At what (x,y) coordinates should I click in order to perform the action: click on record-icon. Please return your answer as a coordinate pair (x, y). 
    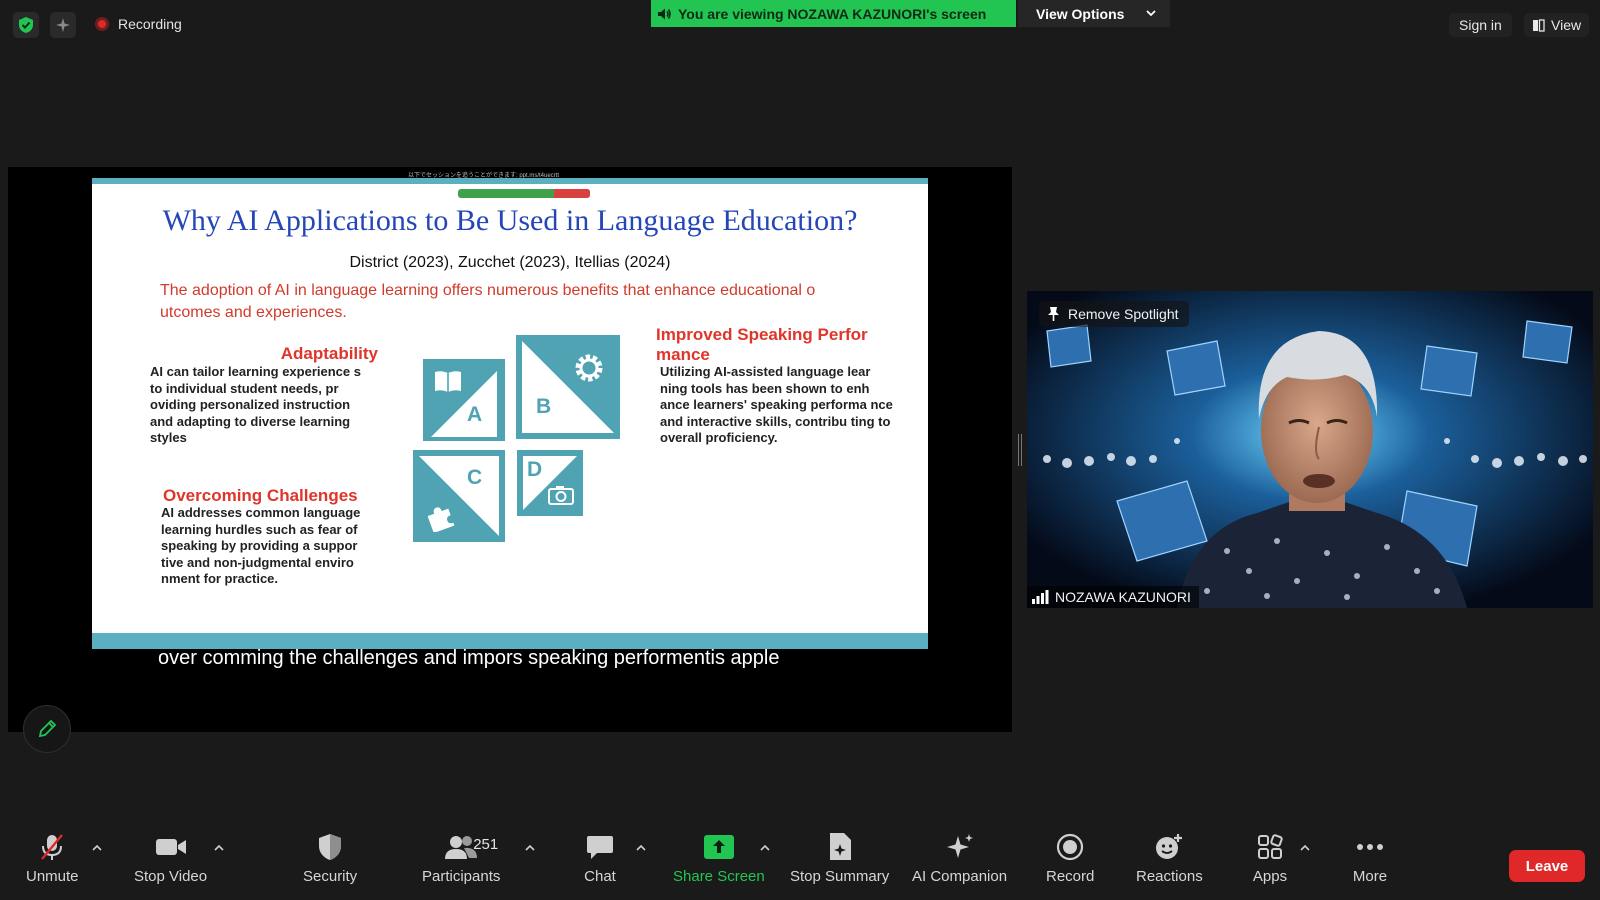
    Looking at the image, I should click on (1070, 847).